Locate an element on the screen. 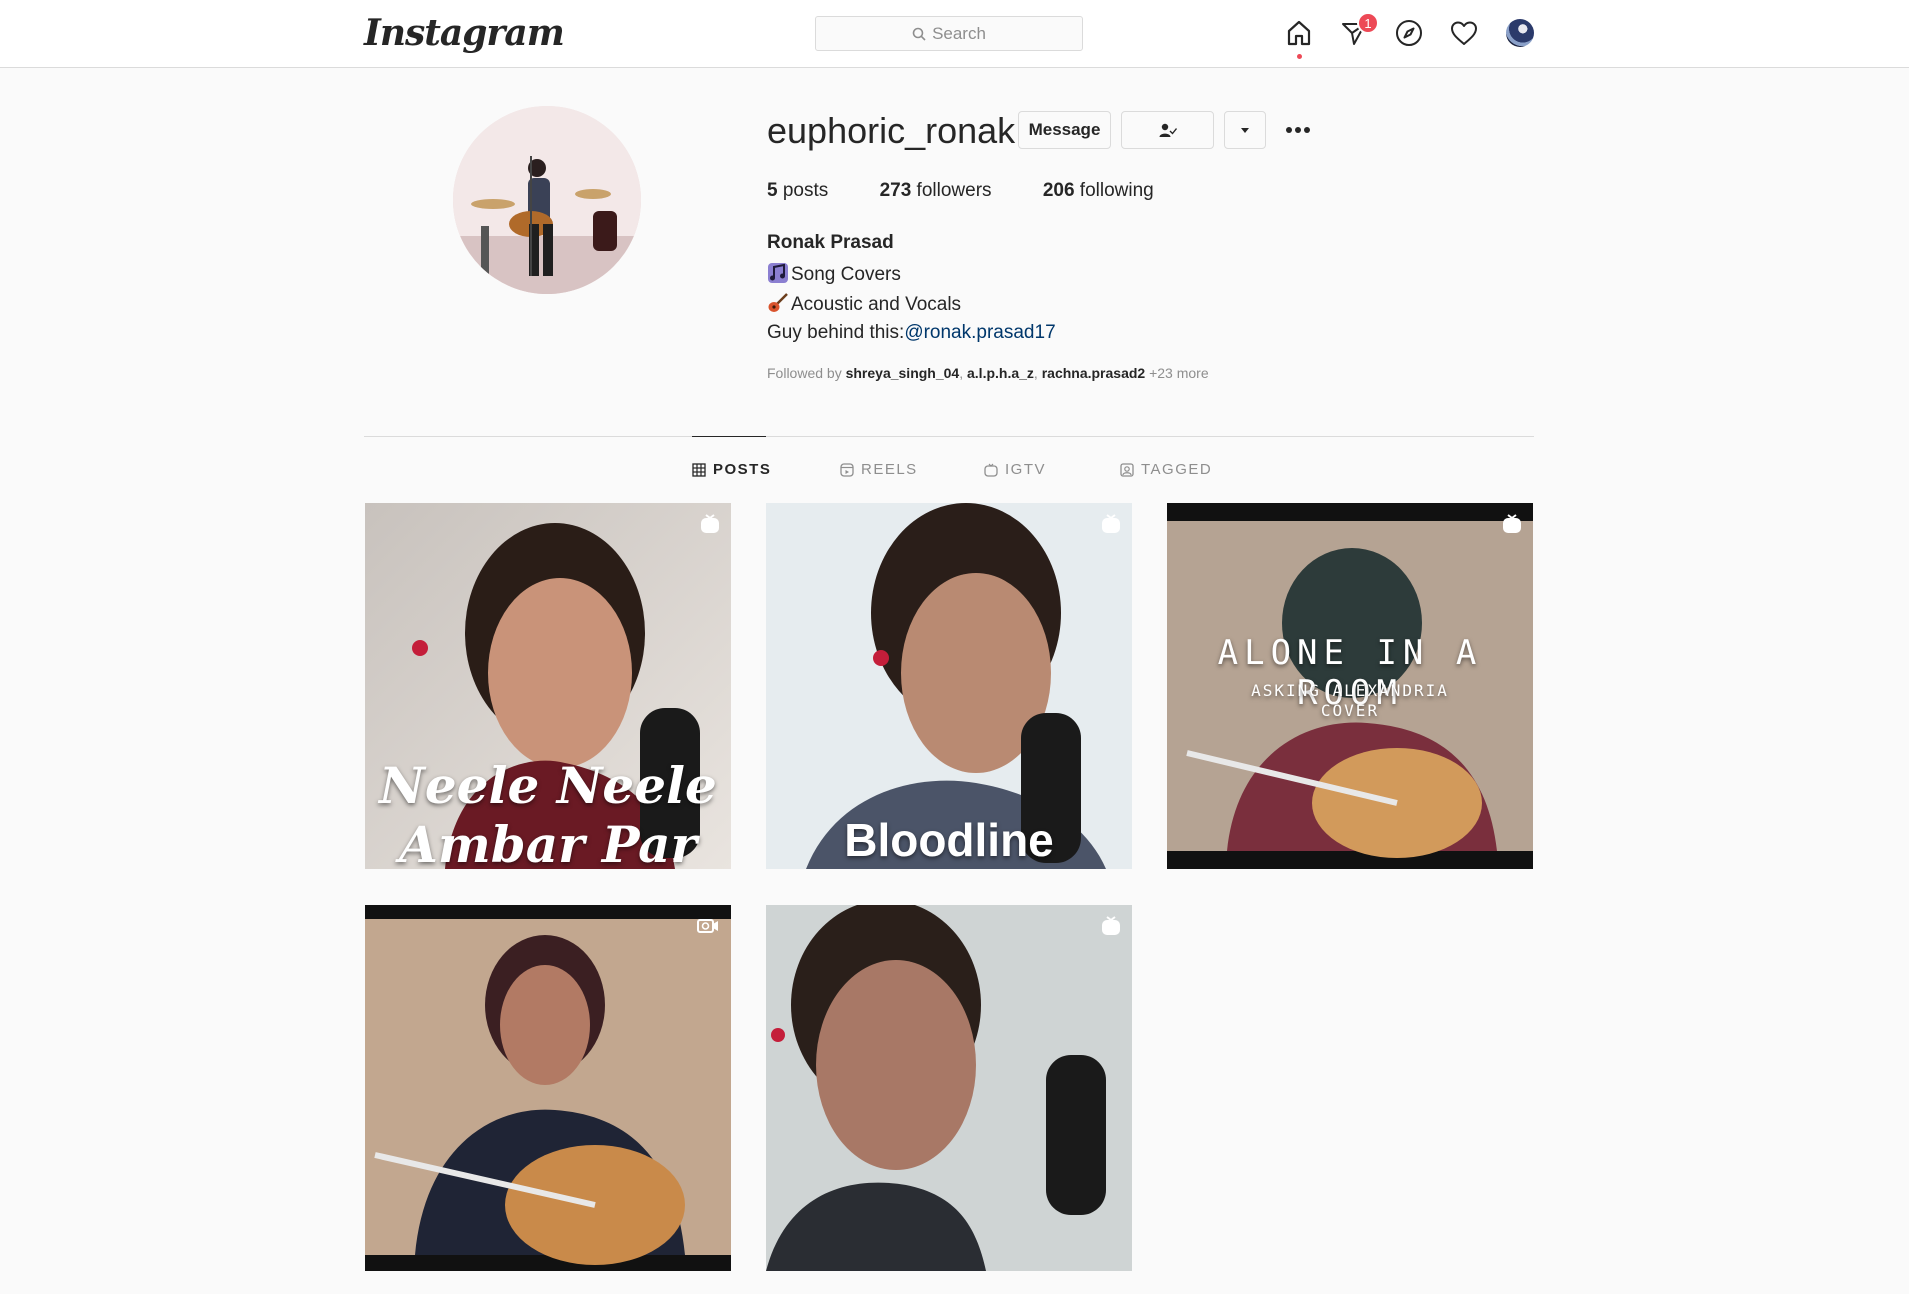 Image resolution: width=1909 pixels, height=1294 pixels. post-caption-line1: Bloodline is located at coordinates (949, 840).